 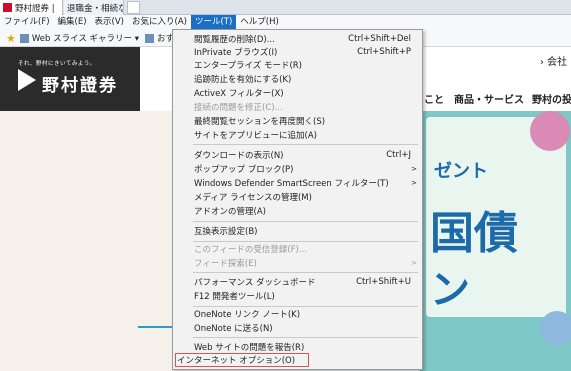 What do you see at coordinates (297, 296) in the screenshot?
I see `menu-item-f12-devtools: F12 開発者ツール(L)` at bounding box center [297, 296].